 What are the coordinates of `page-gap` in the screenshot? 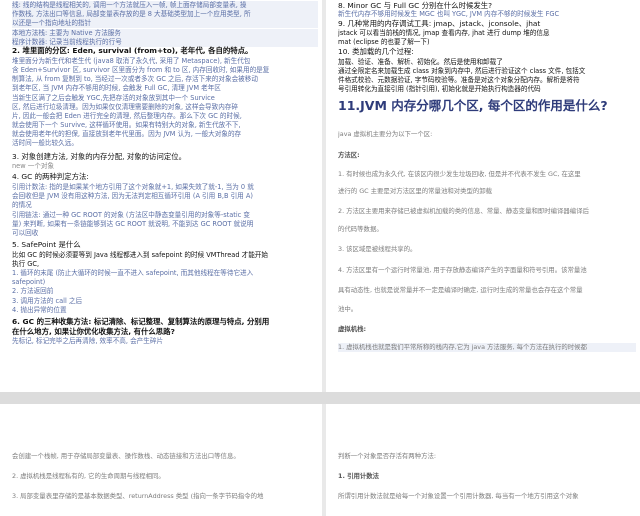 It's located at (320, 398).